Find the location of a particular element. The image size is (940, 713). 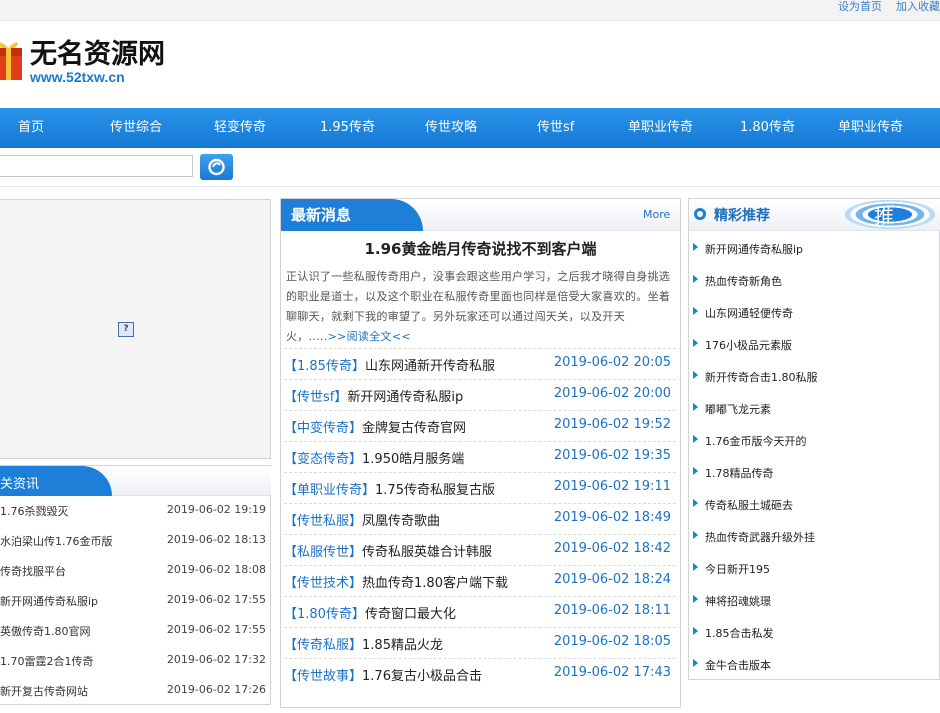

search-button is located at coordinates (216, 167).